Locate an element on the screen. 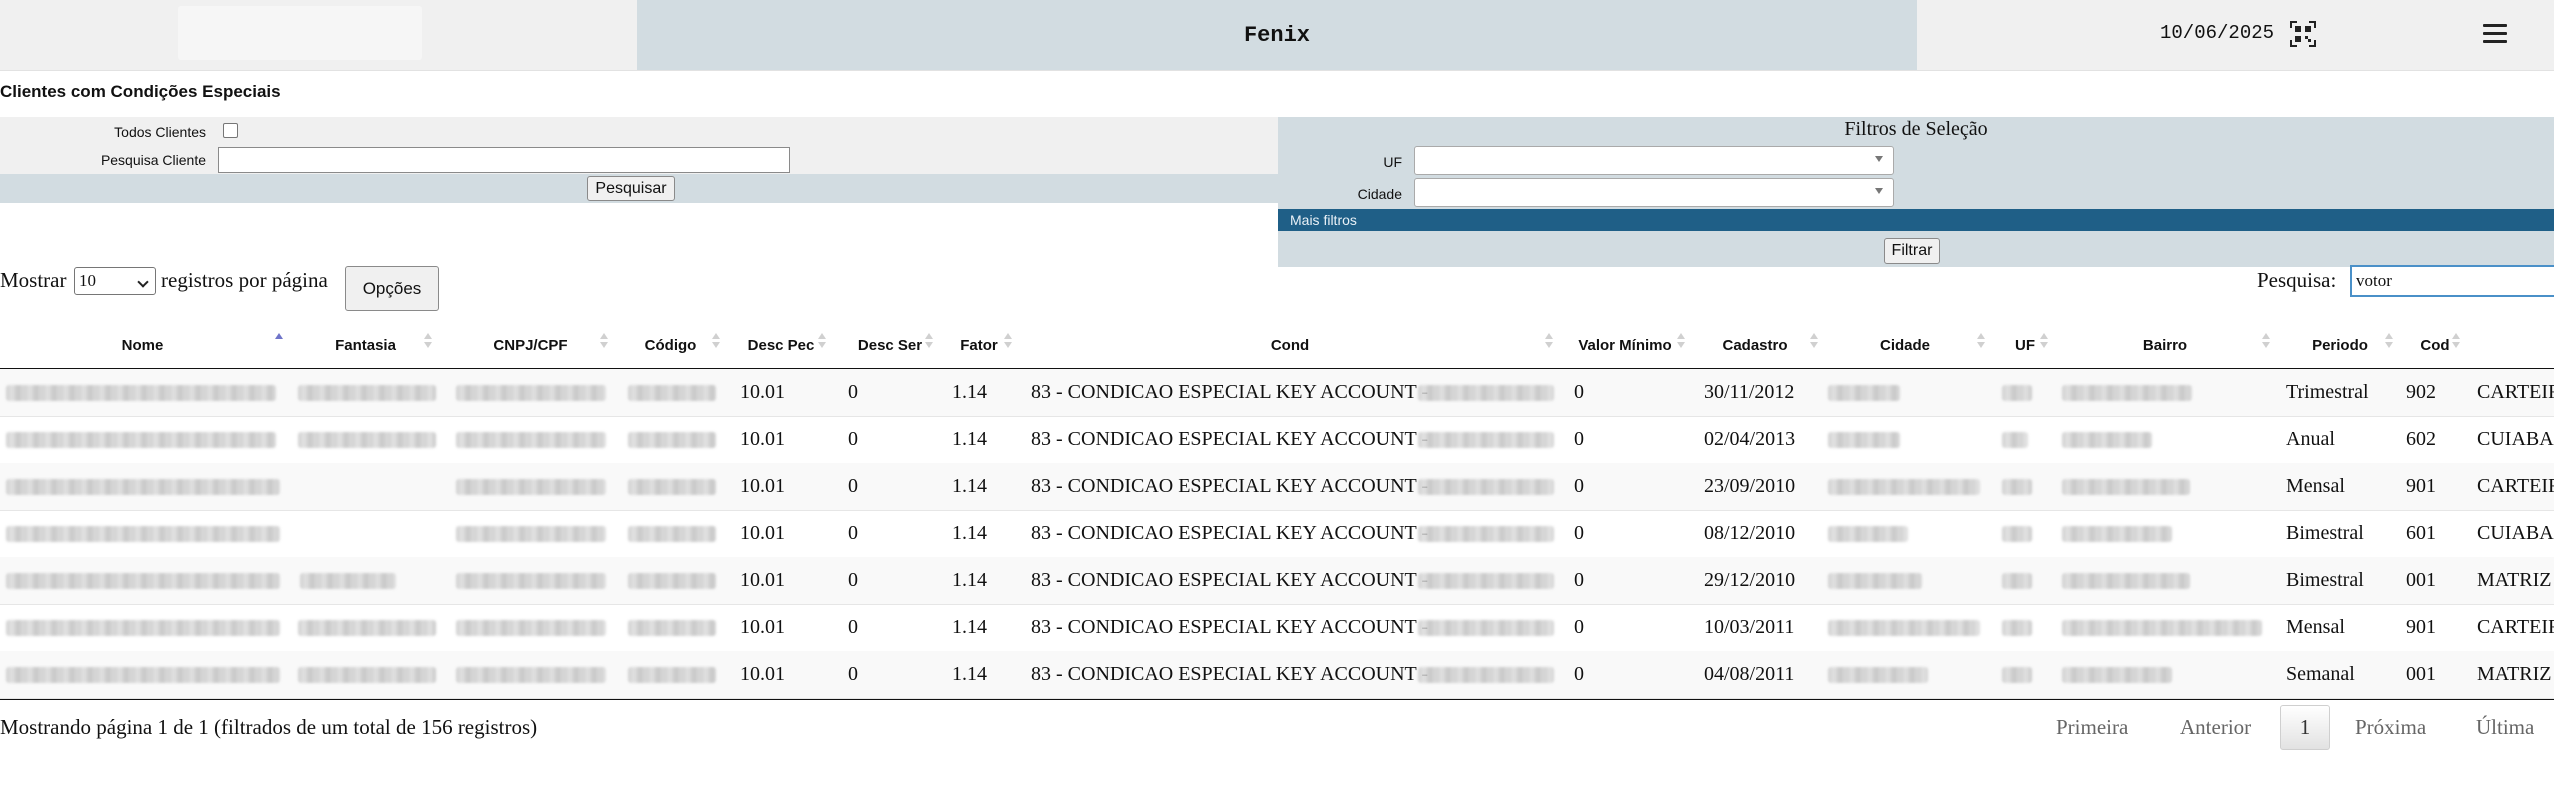 The image size is (2554, 803). filtrar-button: Filtrar is located at coordinates (1912, 251).